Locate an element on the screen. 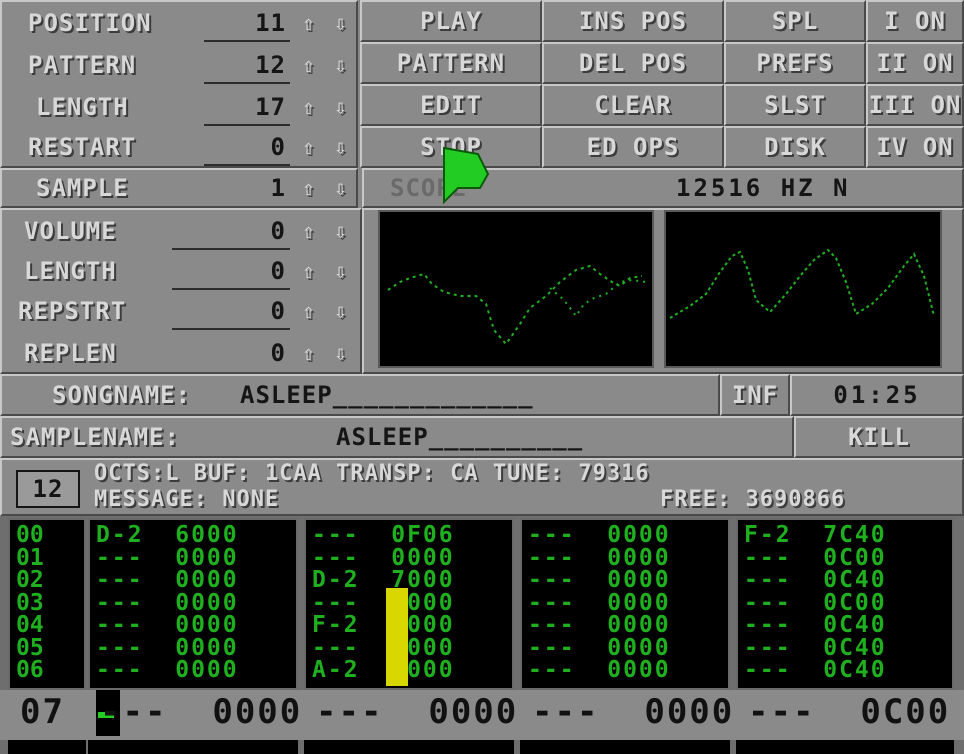 This screenshot has width=964, height=754. samplename-label: SAMPLENAME: is located at coordinates (95, 437).